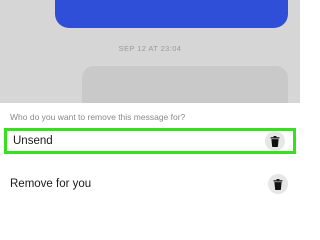 This screenshot has width=320, height=240. I want to click on unsend-option: Unsend, so click(150, 141).